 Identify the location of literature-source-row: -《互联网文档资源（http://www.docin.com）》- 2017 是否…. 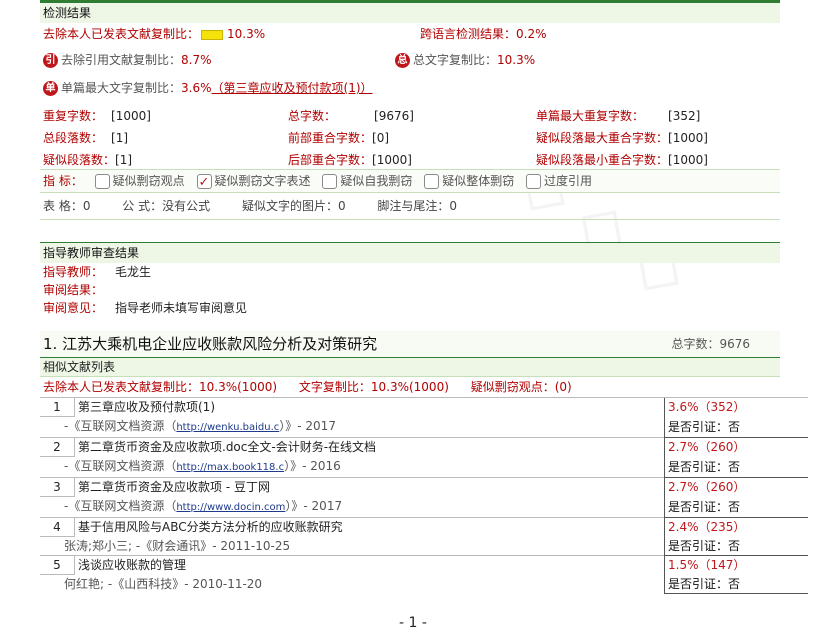
(424, 507).